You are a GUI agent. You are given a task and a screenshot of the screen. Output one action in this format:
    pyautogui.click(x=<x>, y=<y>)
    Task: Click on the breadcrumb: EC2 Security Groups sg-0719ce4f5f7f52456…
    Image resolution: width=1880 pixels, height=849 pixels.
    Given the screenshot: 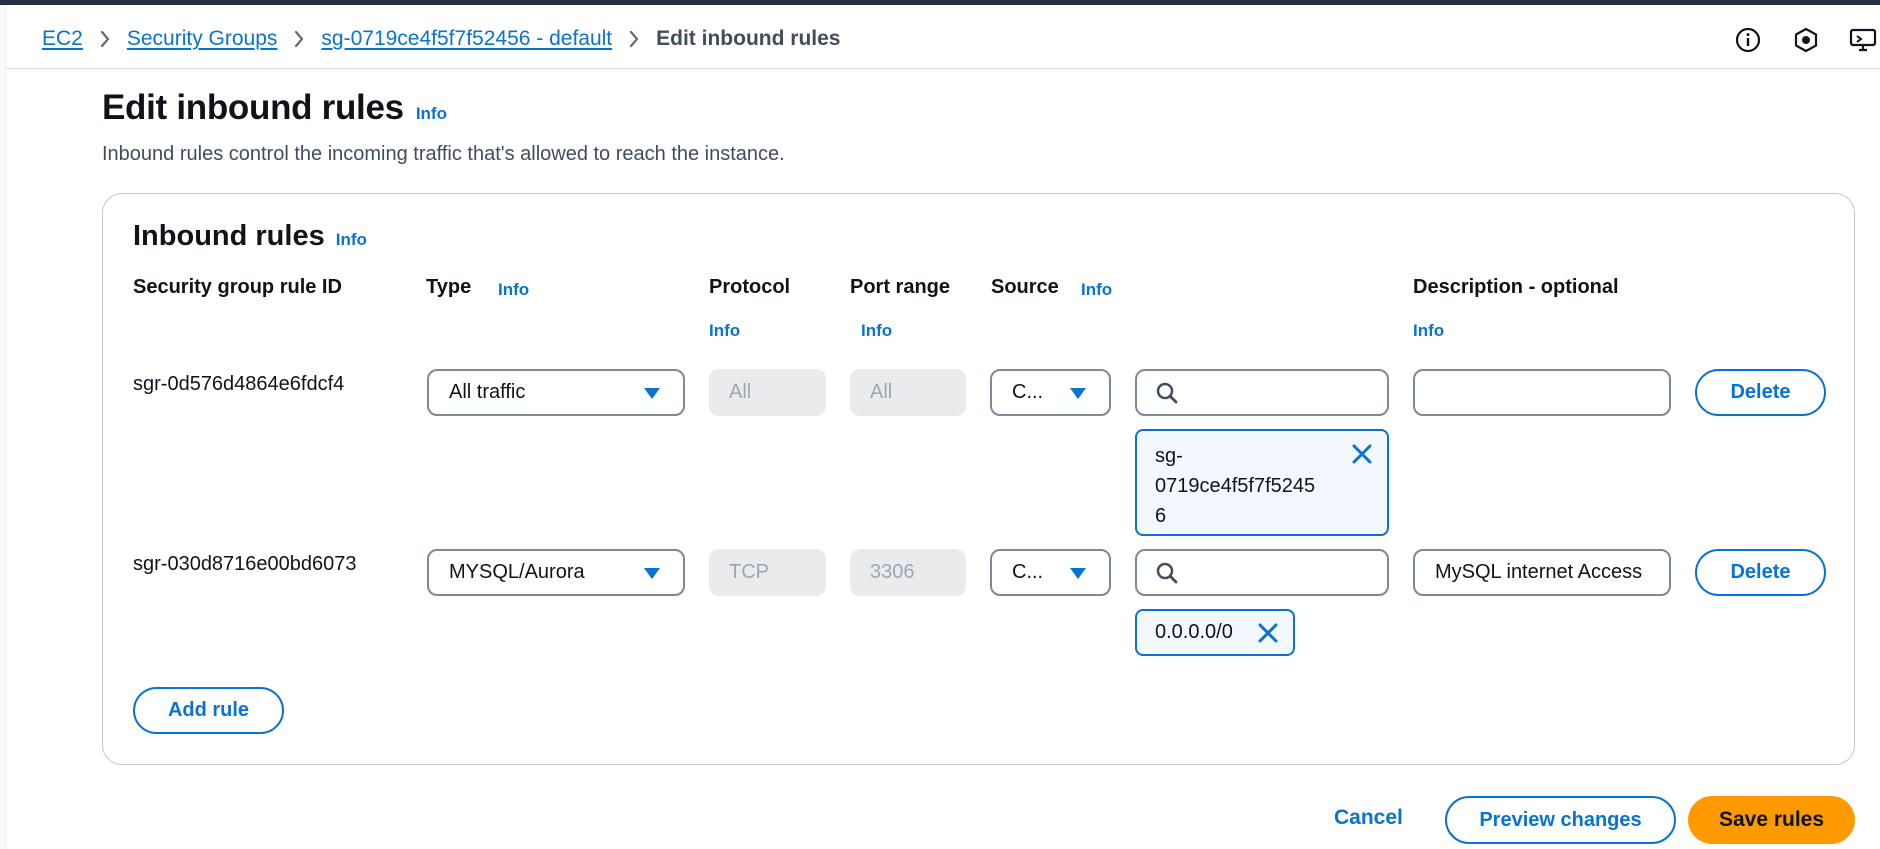 What is the action you would take?
    pyautogui.click(x=441, y=39)
    